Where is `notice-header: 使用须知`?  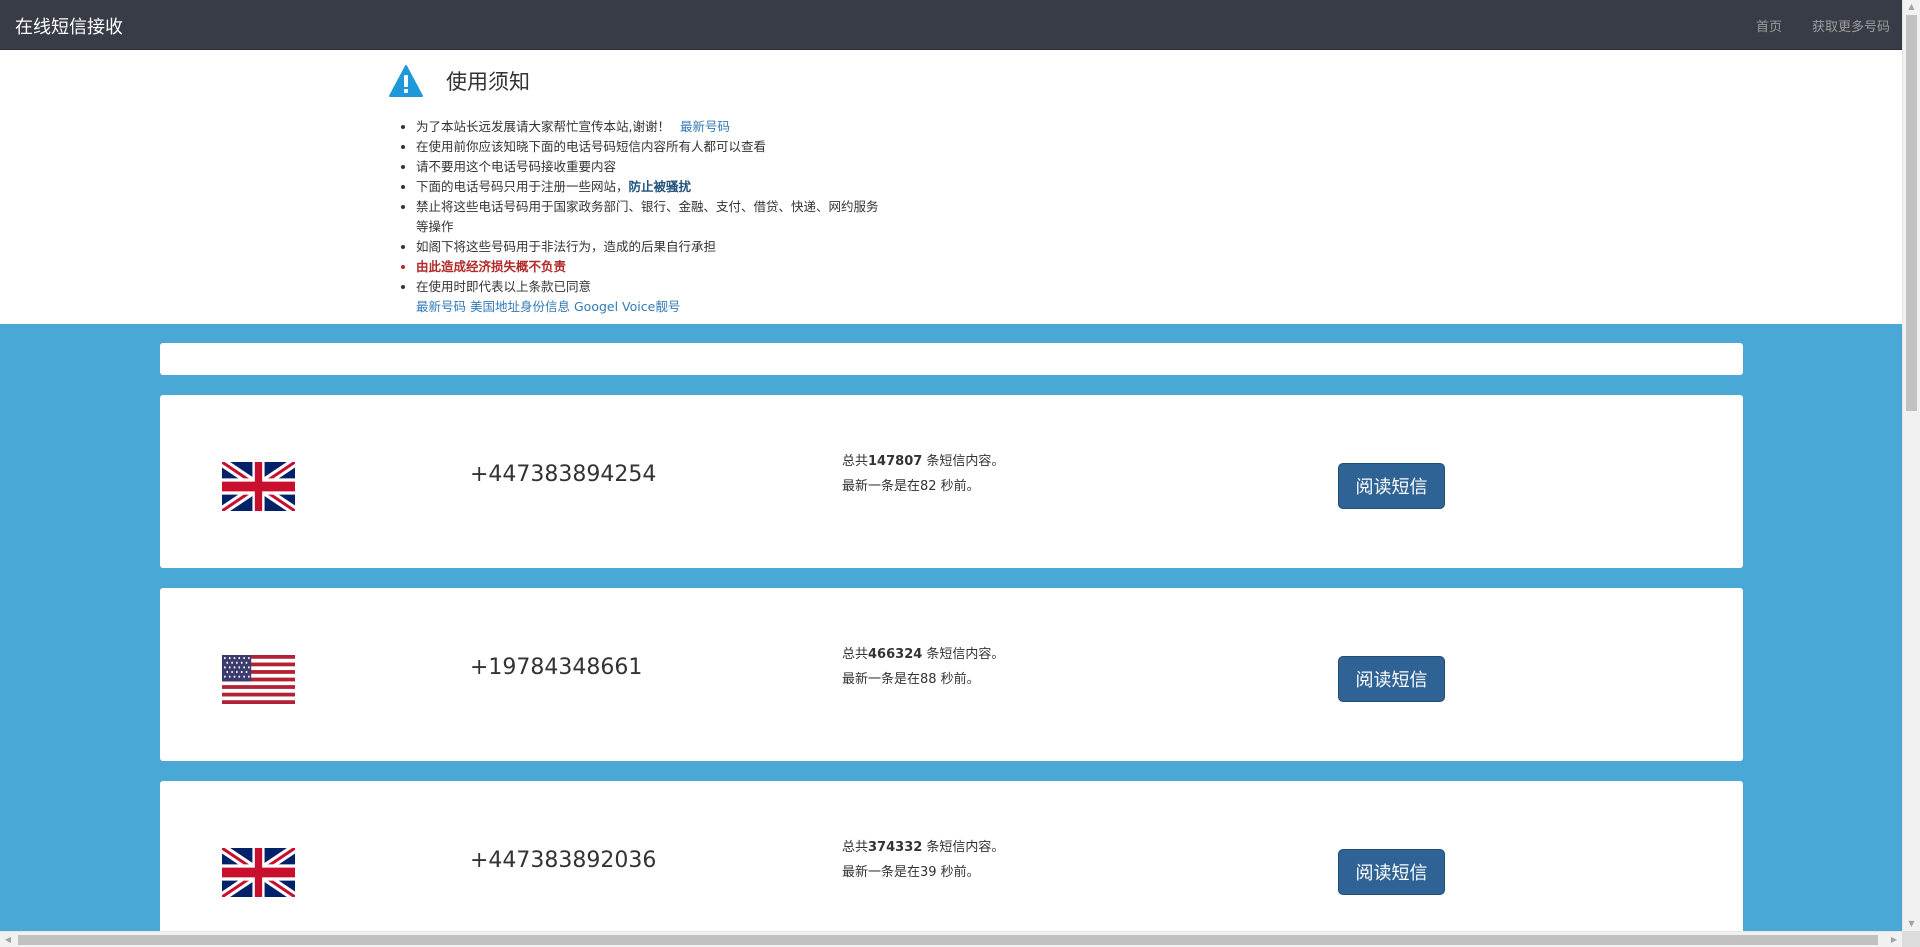
notice-header: 使用须知 is located at coordinates (668, 81).